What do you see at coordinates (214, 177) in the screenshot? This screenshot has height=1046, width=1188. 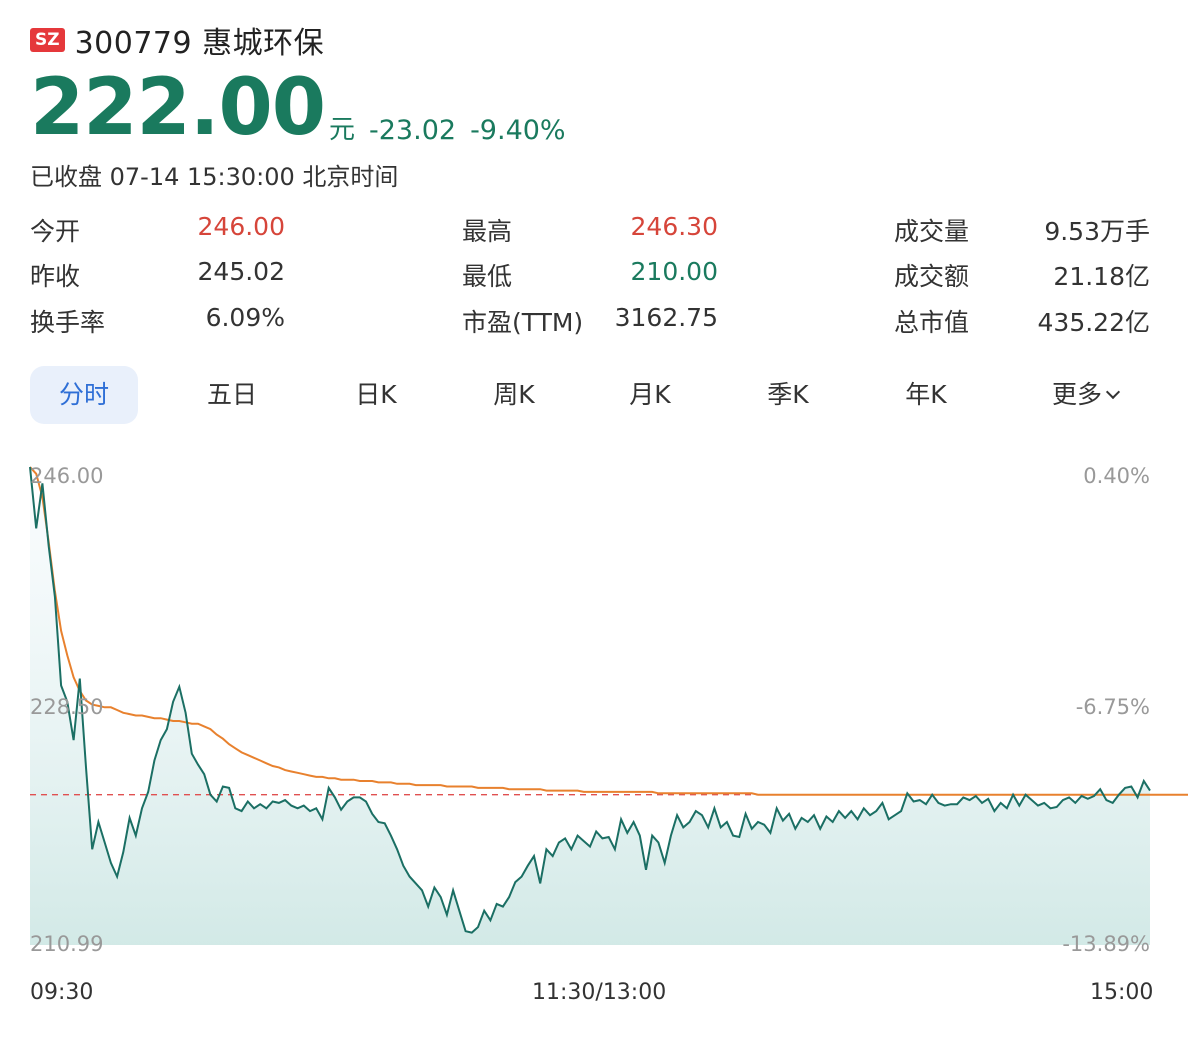 I see `market-status: 已收盘 07-14 15:30:00 北京时间` at bounding box center [214, 177].